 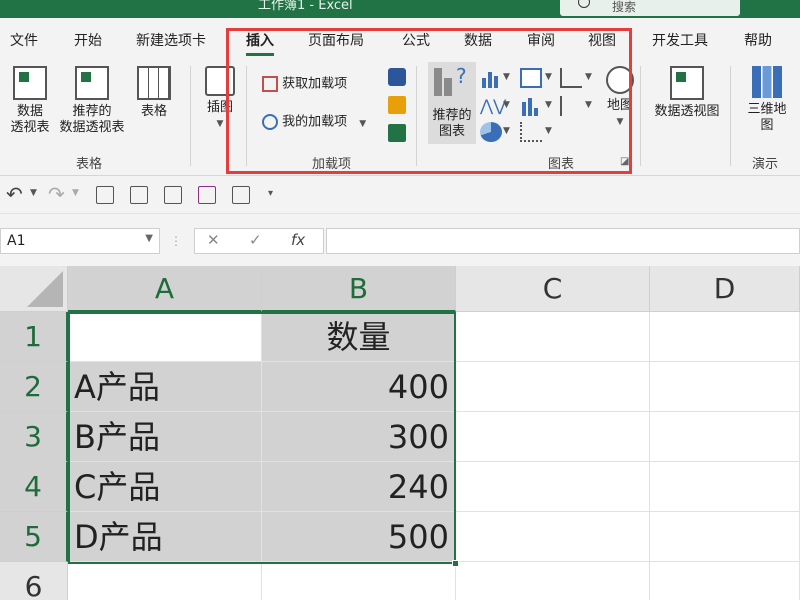 I want to click on save-icon, so click(x=207, y=195).